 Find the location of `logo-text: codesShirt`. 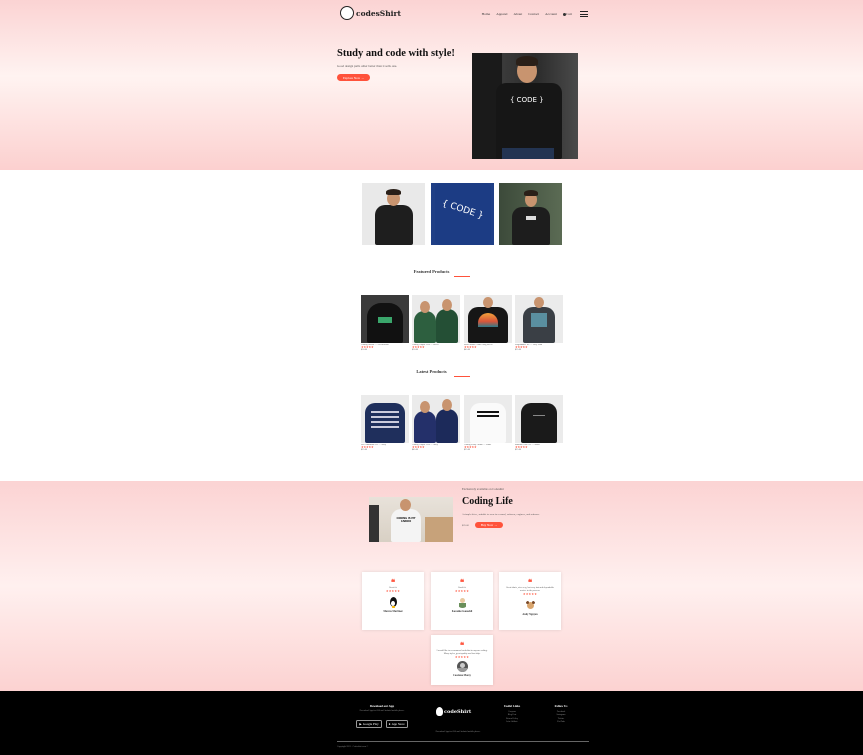

logo-text: codesShirt is located at coordinates (378, 13).